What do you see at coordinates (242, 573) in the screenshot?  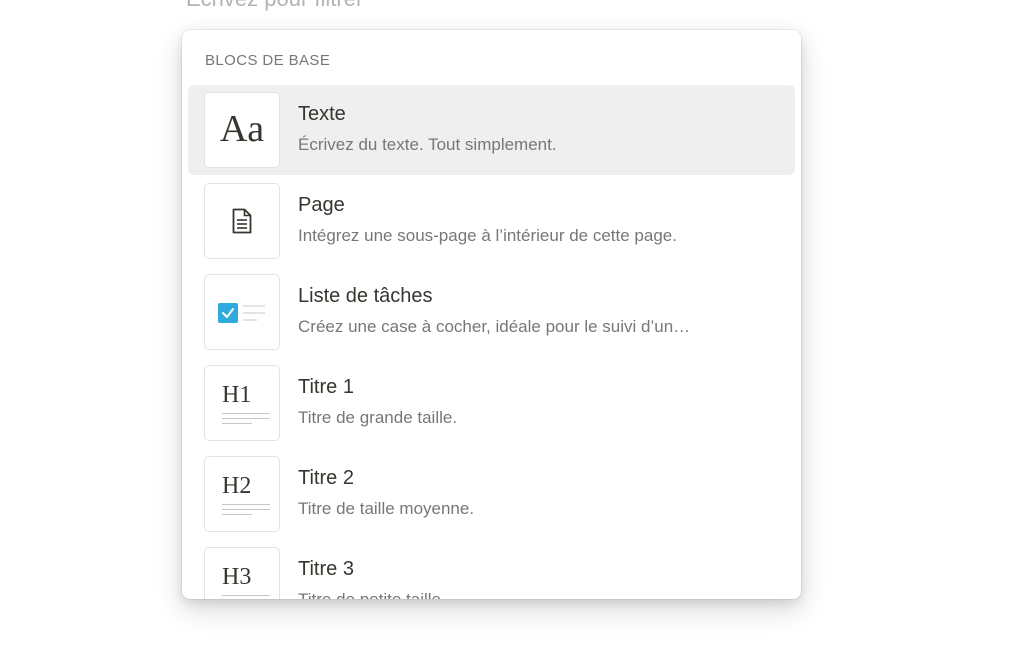 I see `heading-3-icon: H3` at bounding box center [242, 573].